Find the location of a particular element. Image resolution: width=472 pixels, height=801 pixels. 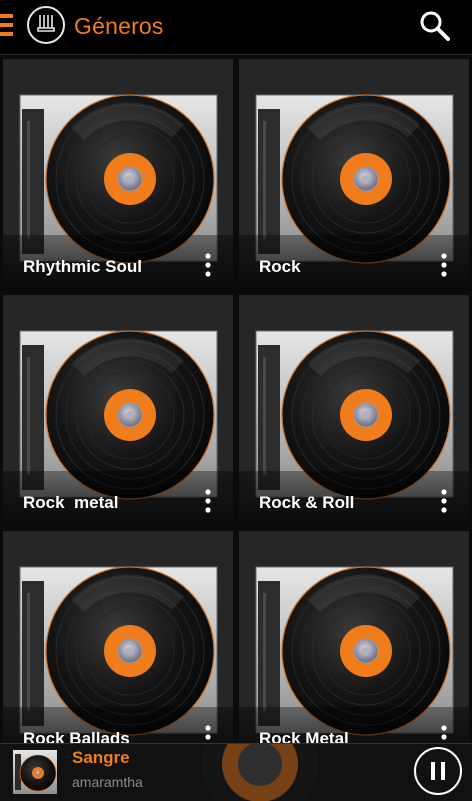

album-cover is located at coordinates (35, 772).